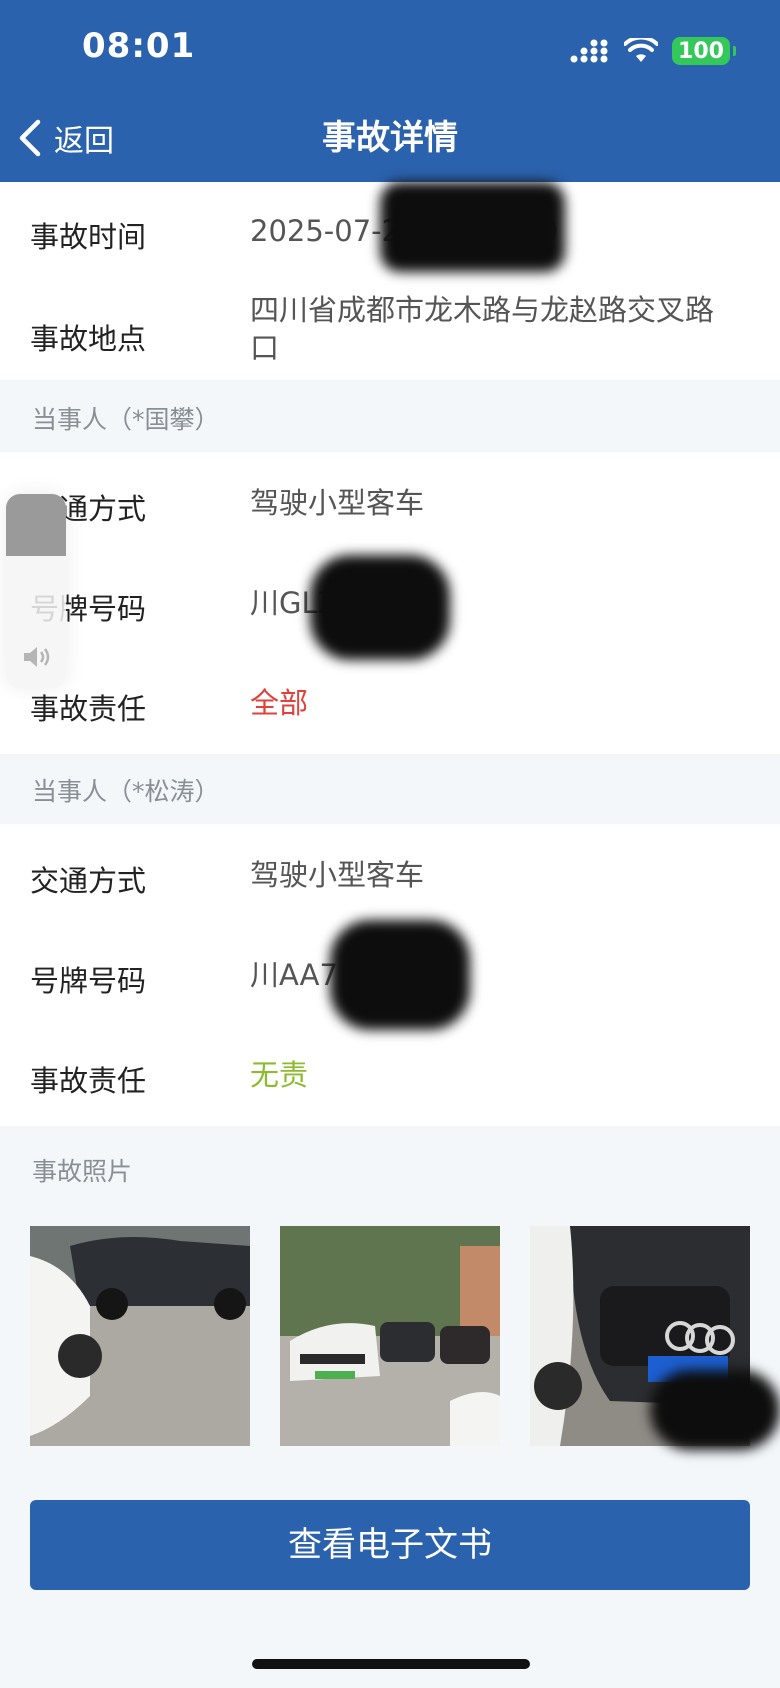 This screenshot has height=1688, width=780. Describe the element at coordinates (294, 975) in the screenshot. I see `party-2-plate-value: 川AA7` at that location.